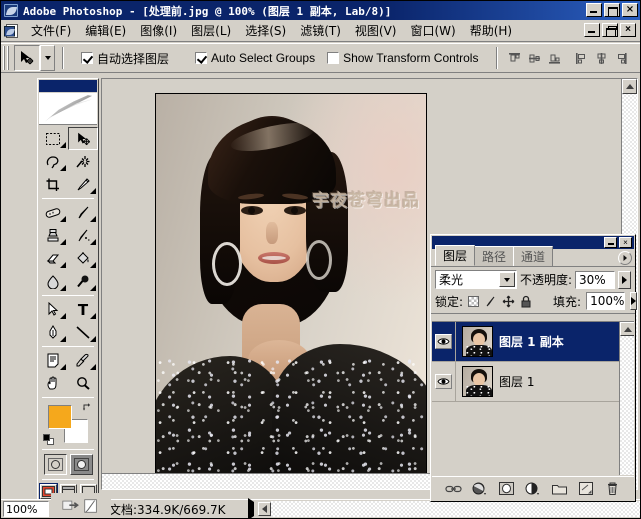 The height and width of the screenshot is (519, 641). Describe the element at coordinates (516, 381) in the screenshot. I see `layer-name: 图层 1` at that location.